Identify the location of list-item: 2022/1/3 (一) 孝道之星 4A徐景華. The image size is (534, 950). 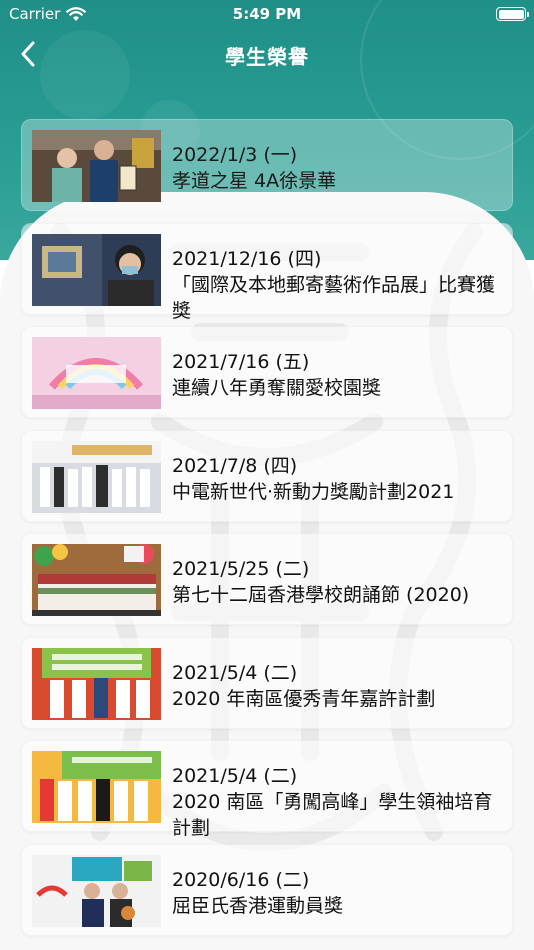
(267, 165).